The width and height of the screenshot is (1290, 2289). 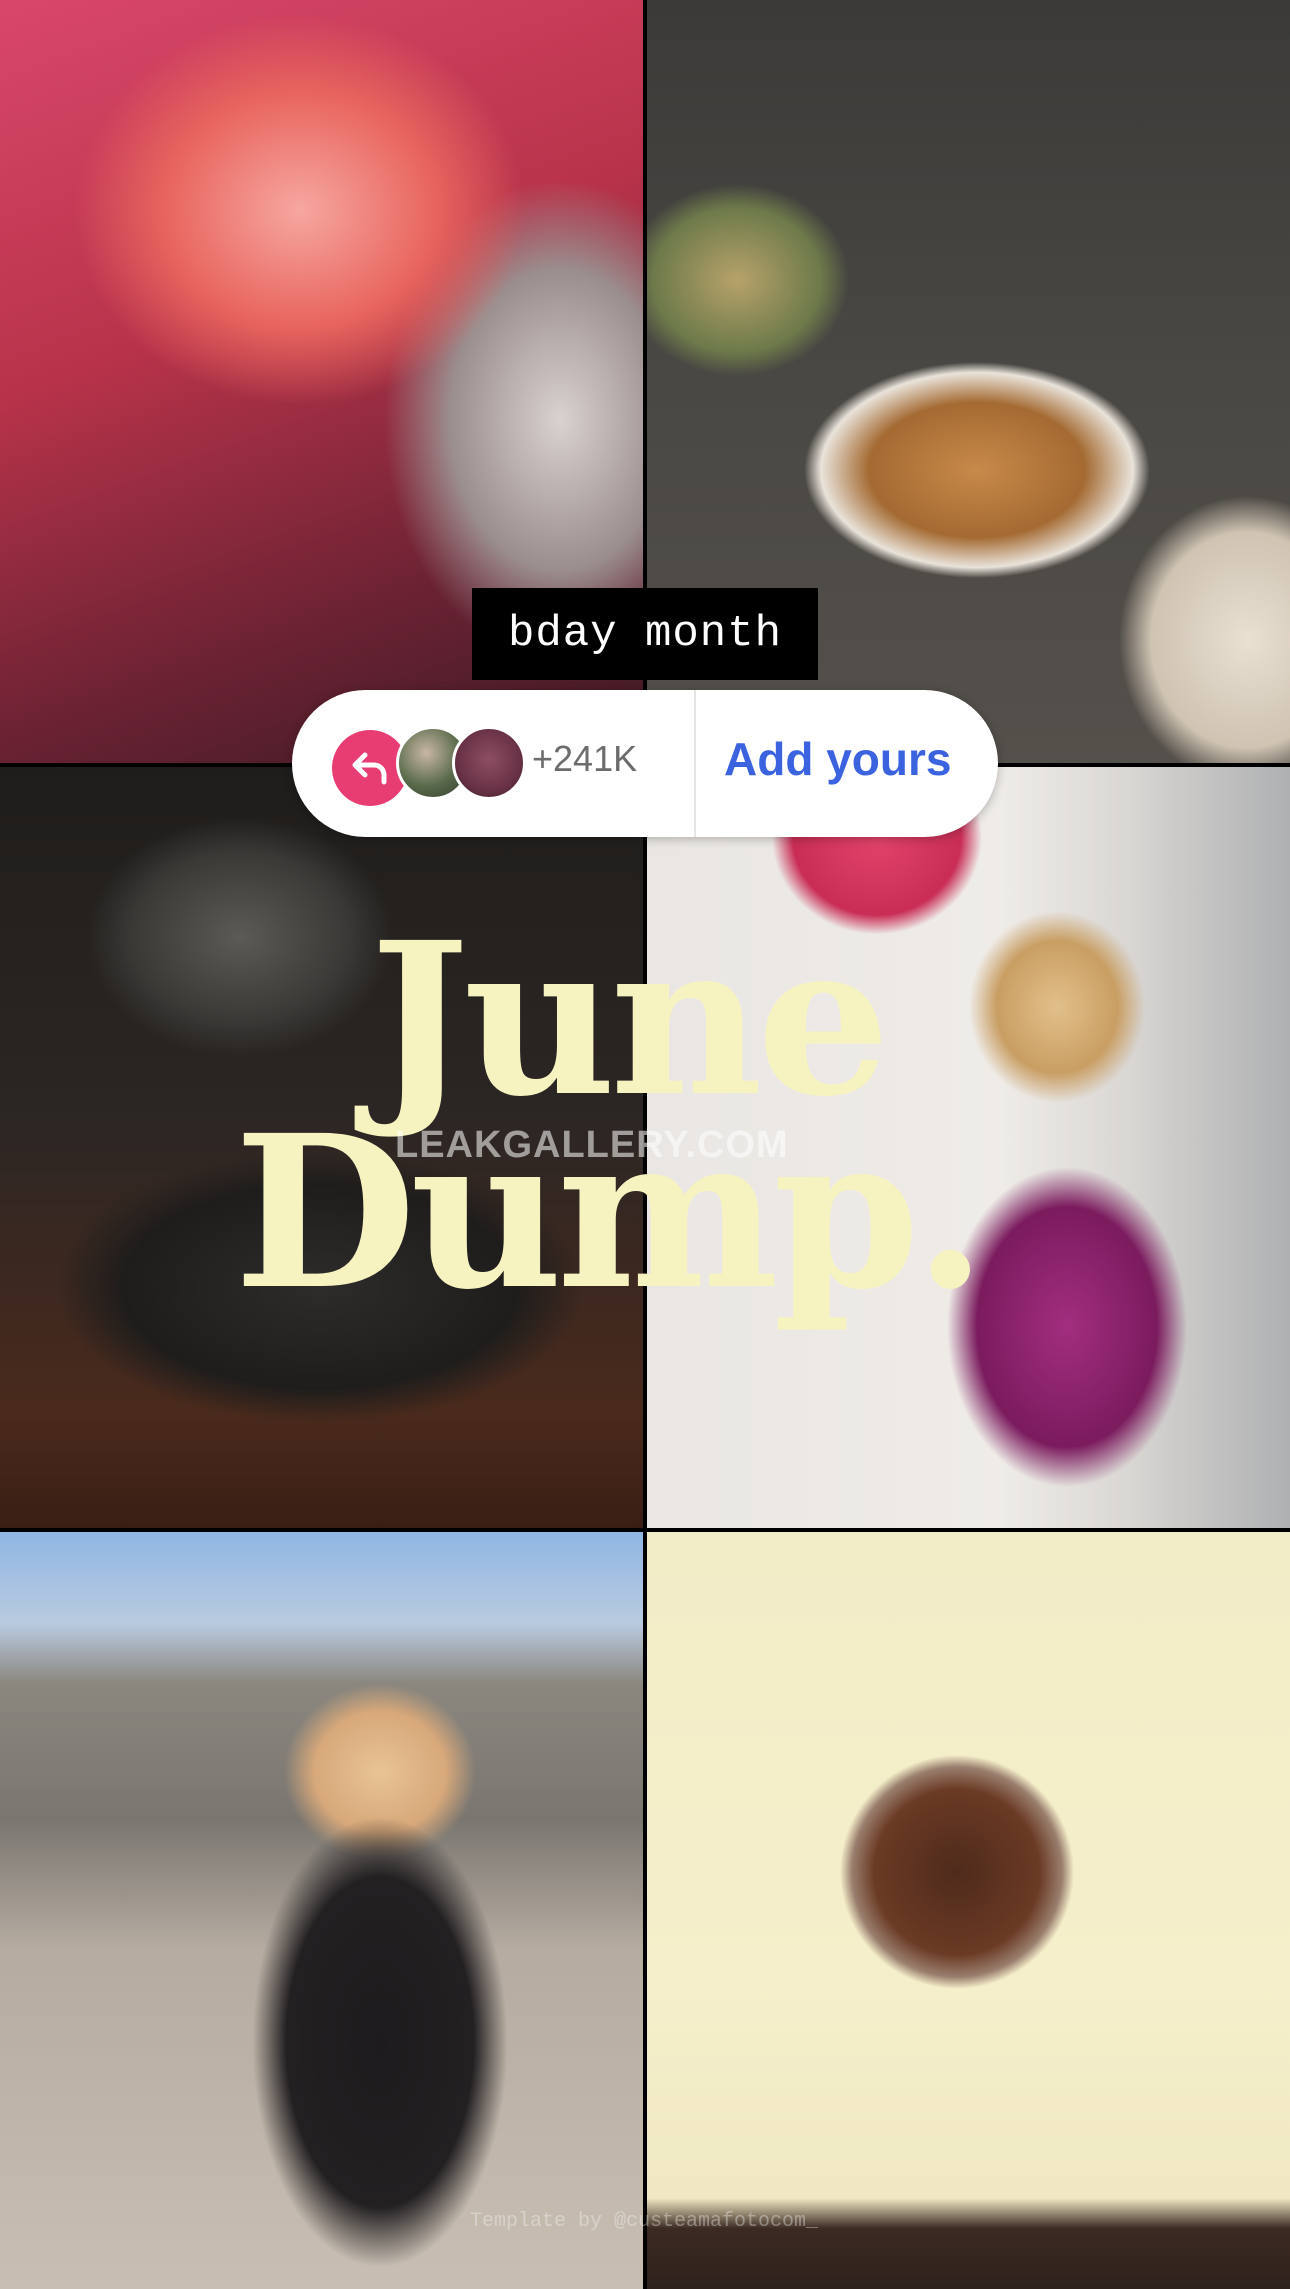 What do you see at coordinates (592, 1145) in the screenshot?
I see `watermark: LEAKGALLERY.COM` at bounding box center [592, 1145].